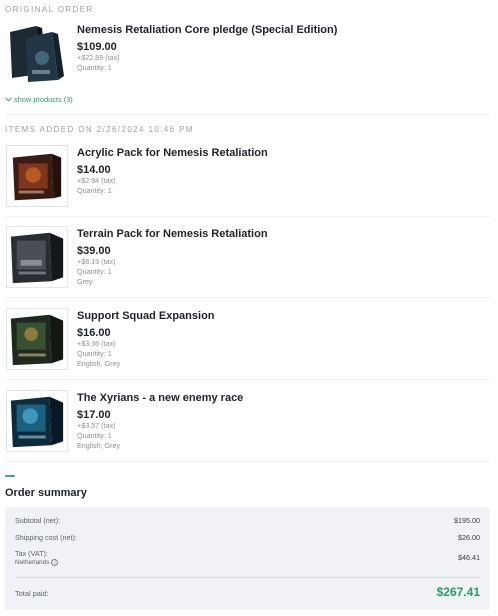 Image resolution: width=498 pixels, height=616 pixels. I want to click on chevron-down-icon, so click(8, 99).